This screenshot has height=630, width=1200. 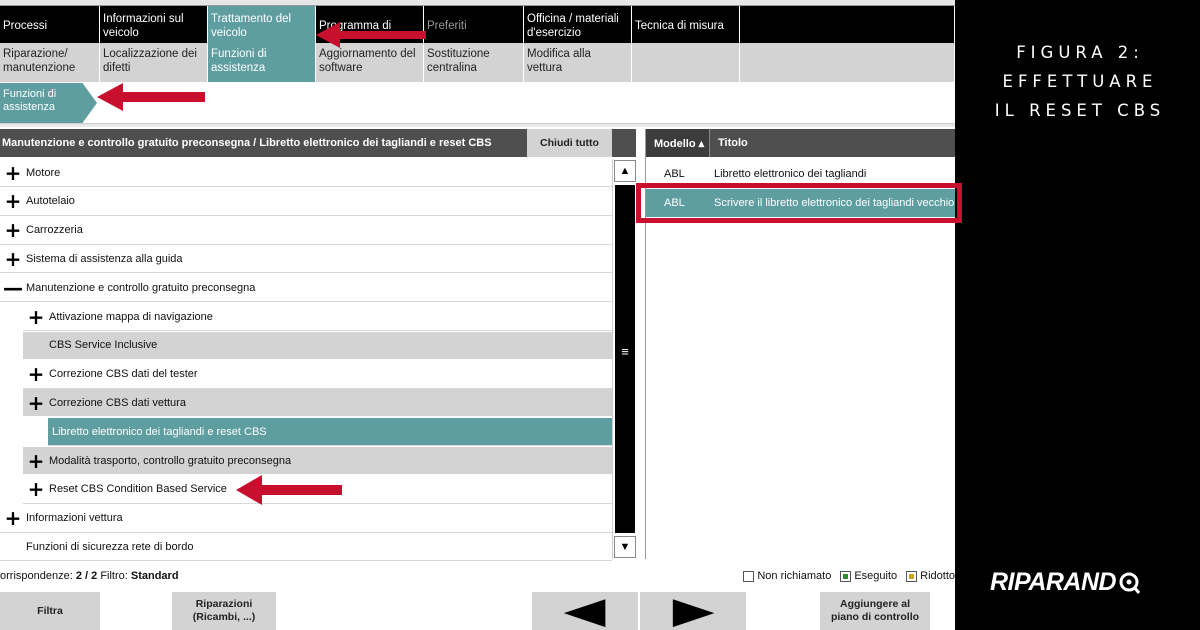 What do you see at coordinates (262, 24) in the screenshot?
I see `nav-tab-item-2: Trattamento del veicolo` at bounding box center [262, 24].